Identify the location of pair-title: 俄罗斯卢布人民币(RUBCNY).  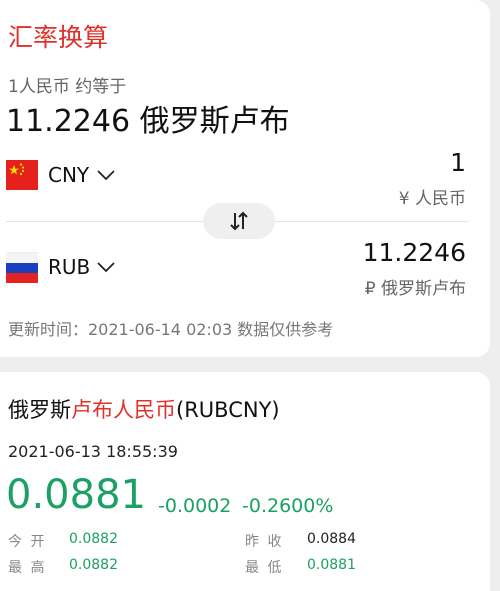
(144, 409).